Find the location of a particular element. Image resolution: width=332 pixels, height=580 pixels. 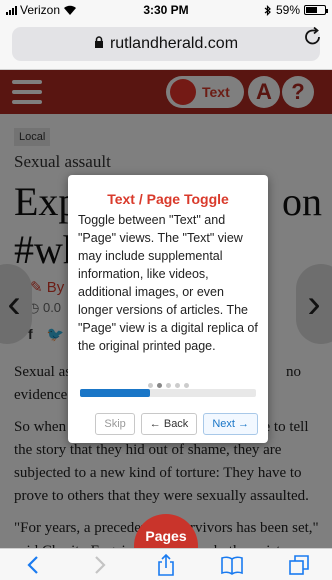

step-dots is located at coordinates (168, 385).